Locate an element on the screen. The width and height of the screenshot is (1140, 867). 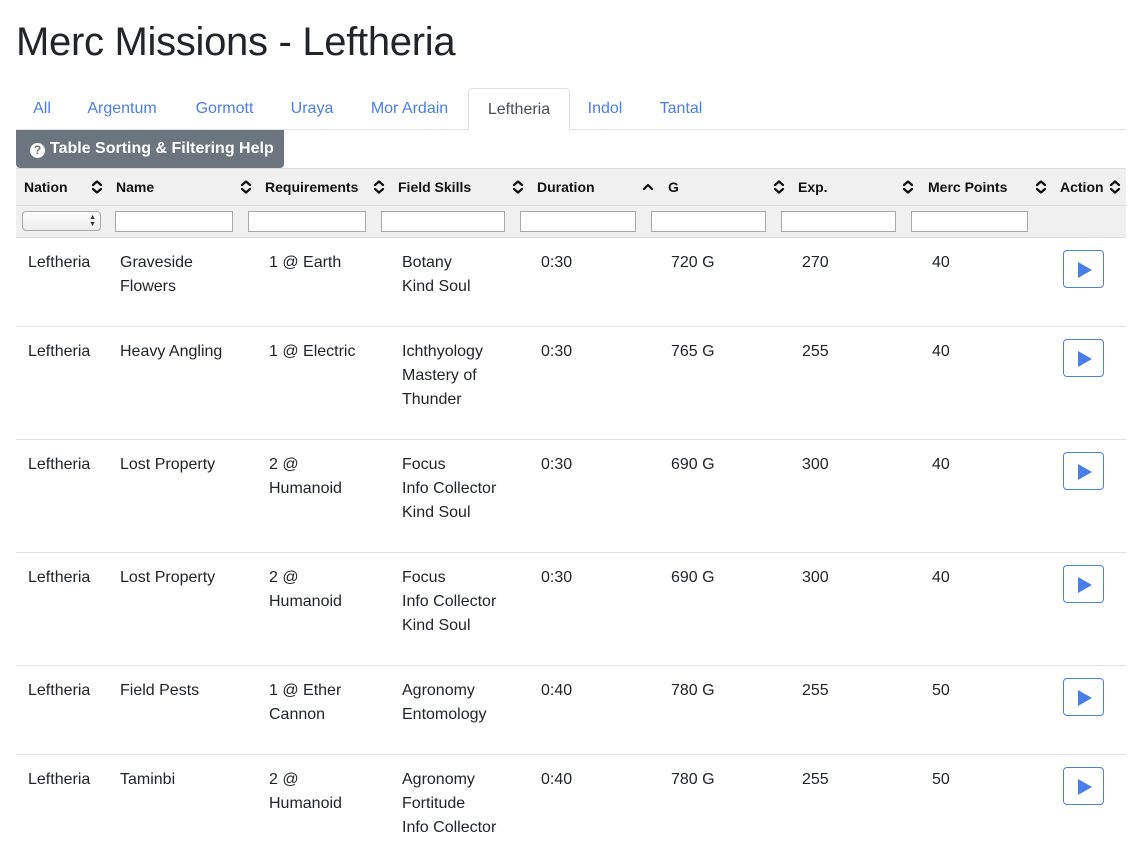
select-arrows-icon: ▲ ▼ is located at coordinates (92, 221).